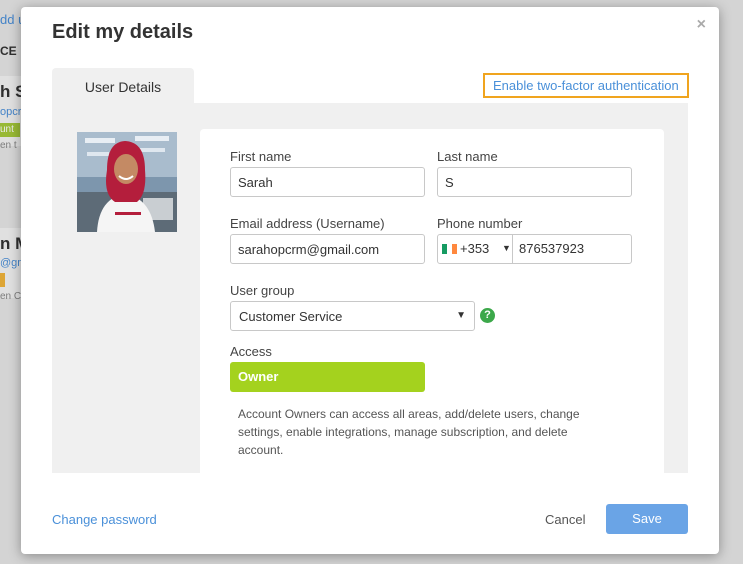 The height and width of the screenshot is (564, 743). I want to click on change-password-link: Change password, so click(104, 519).